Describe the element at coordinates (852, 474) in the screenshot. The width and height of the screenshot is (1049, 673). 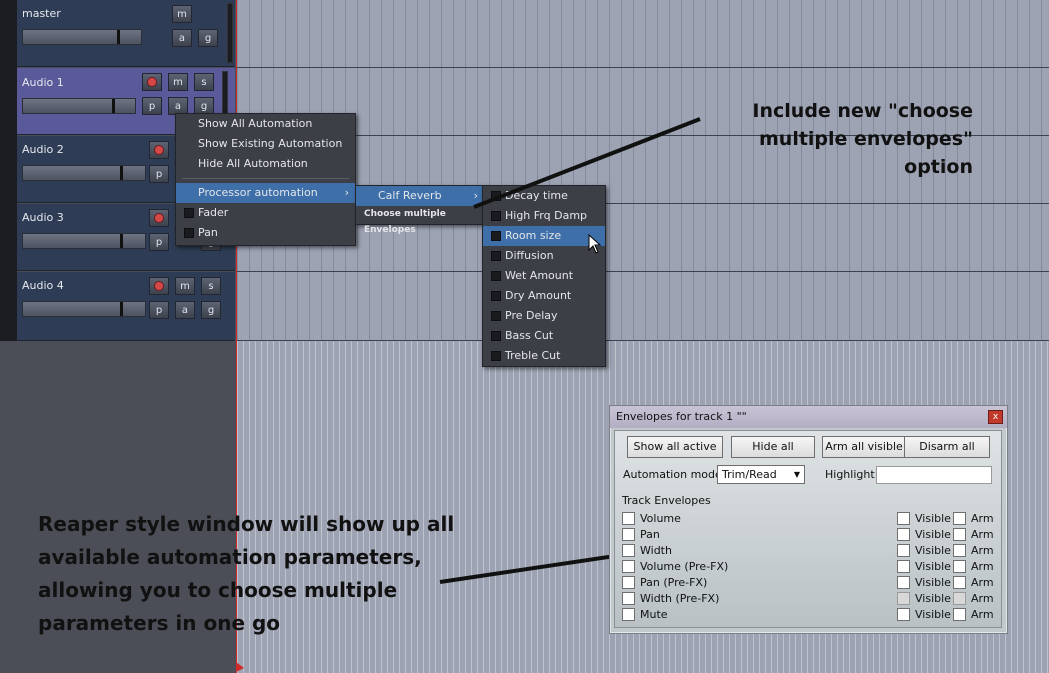
I see `highlight-label: Highlight:` at that location.